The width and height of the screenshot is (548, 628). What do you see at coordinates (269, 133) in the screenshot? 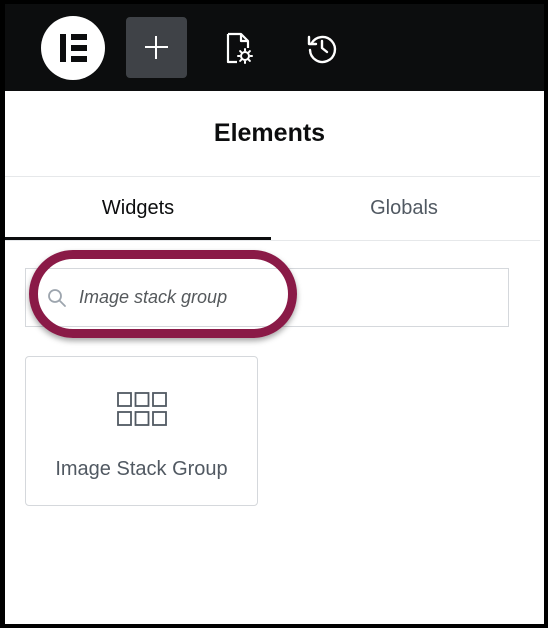
I see `panel-title: Elements` at bounding box center [269, 133].